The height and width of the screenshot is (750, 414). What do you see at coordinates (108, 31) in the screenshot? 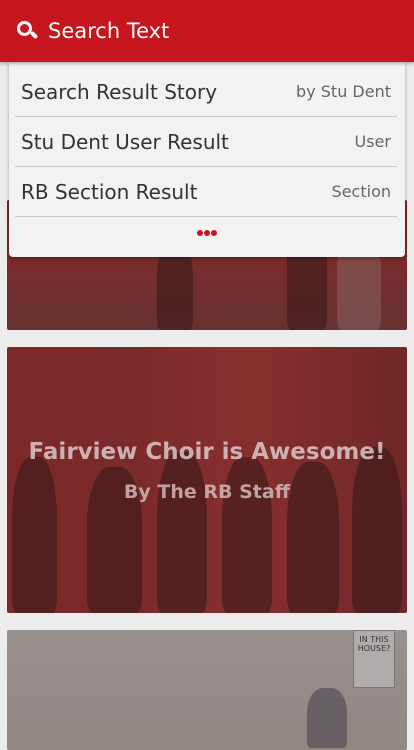
I see `search-input-text: Search Text` at bounding box center [108, 31].